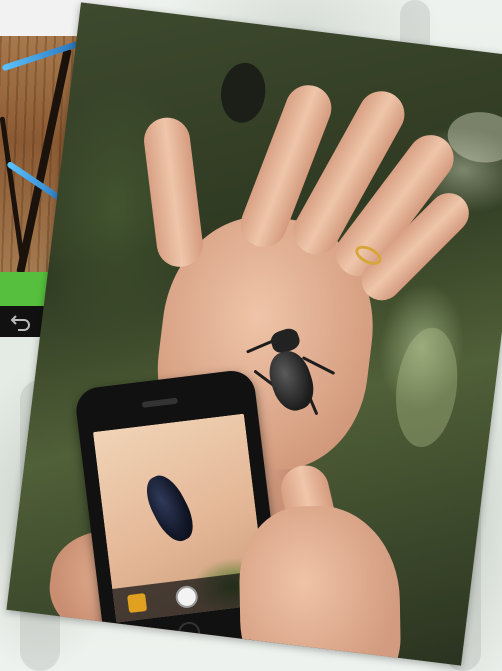 This screenshot has height=671, width=502. I want to click on dark-bokeh, so click(243, 93).